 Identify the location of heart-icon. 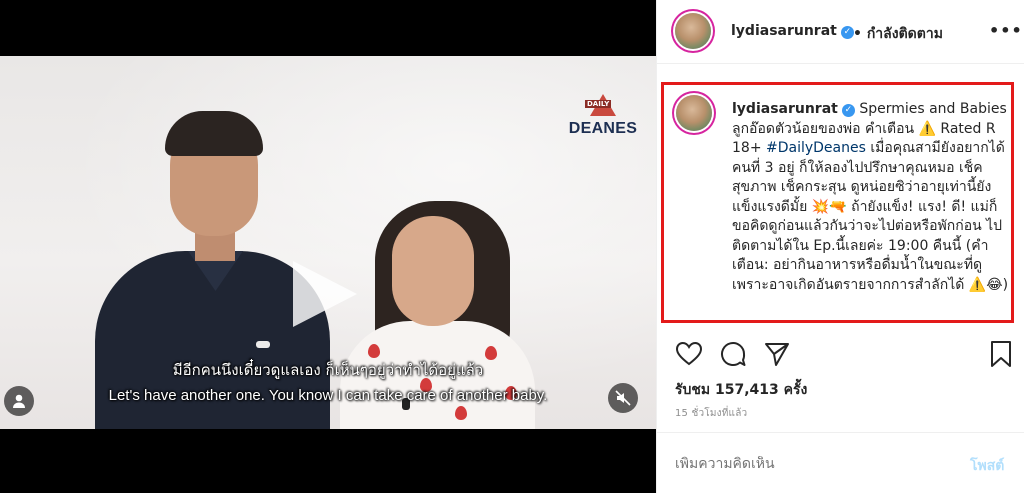
(689, 354).